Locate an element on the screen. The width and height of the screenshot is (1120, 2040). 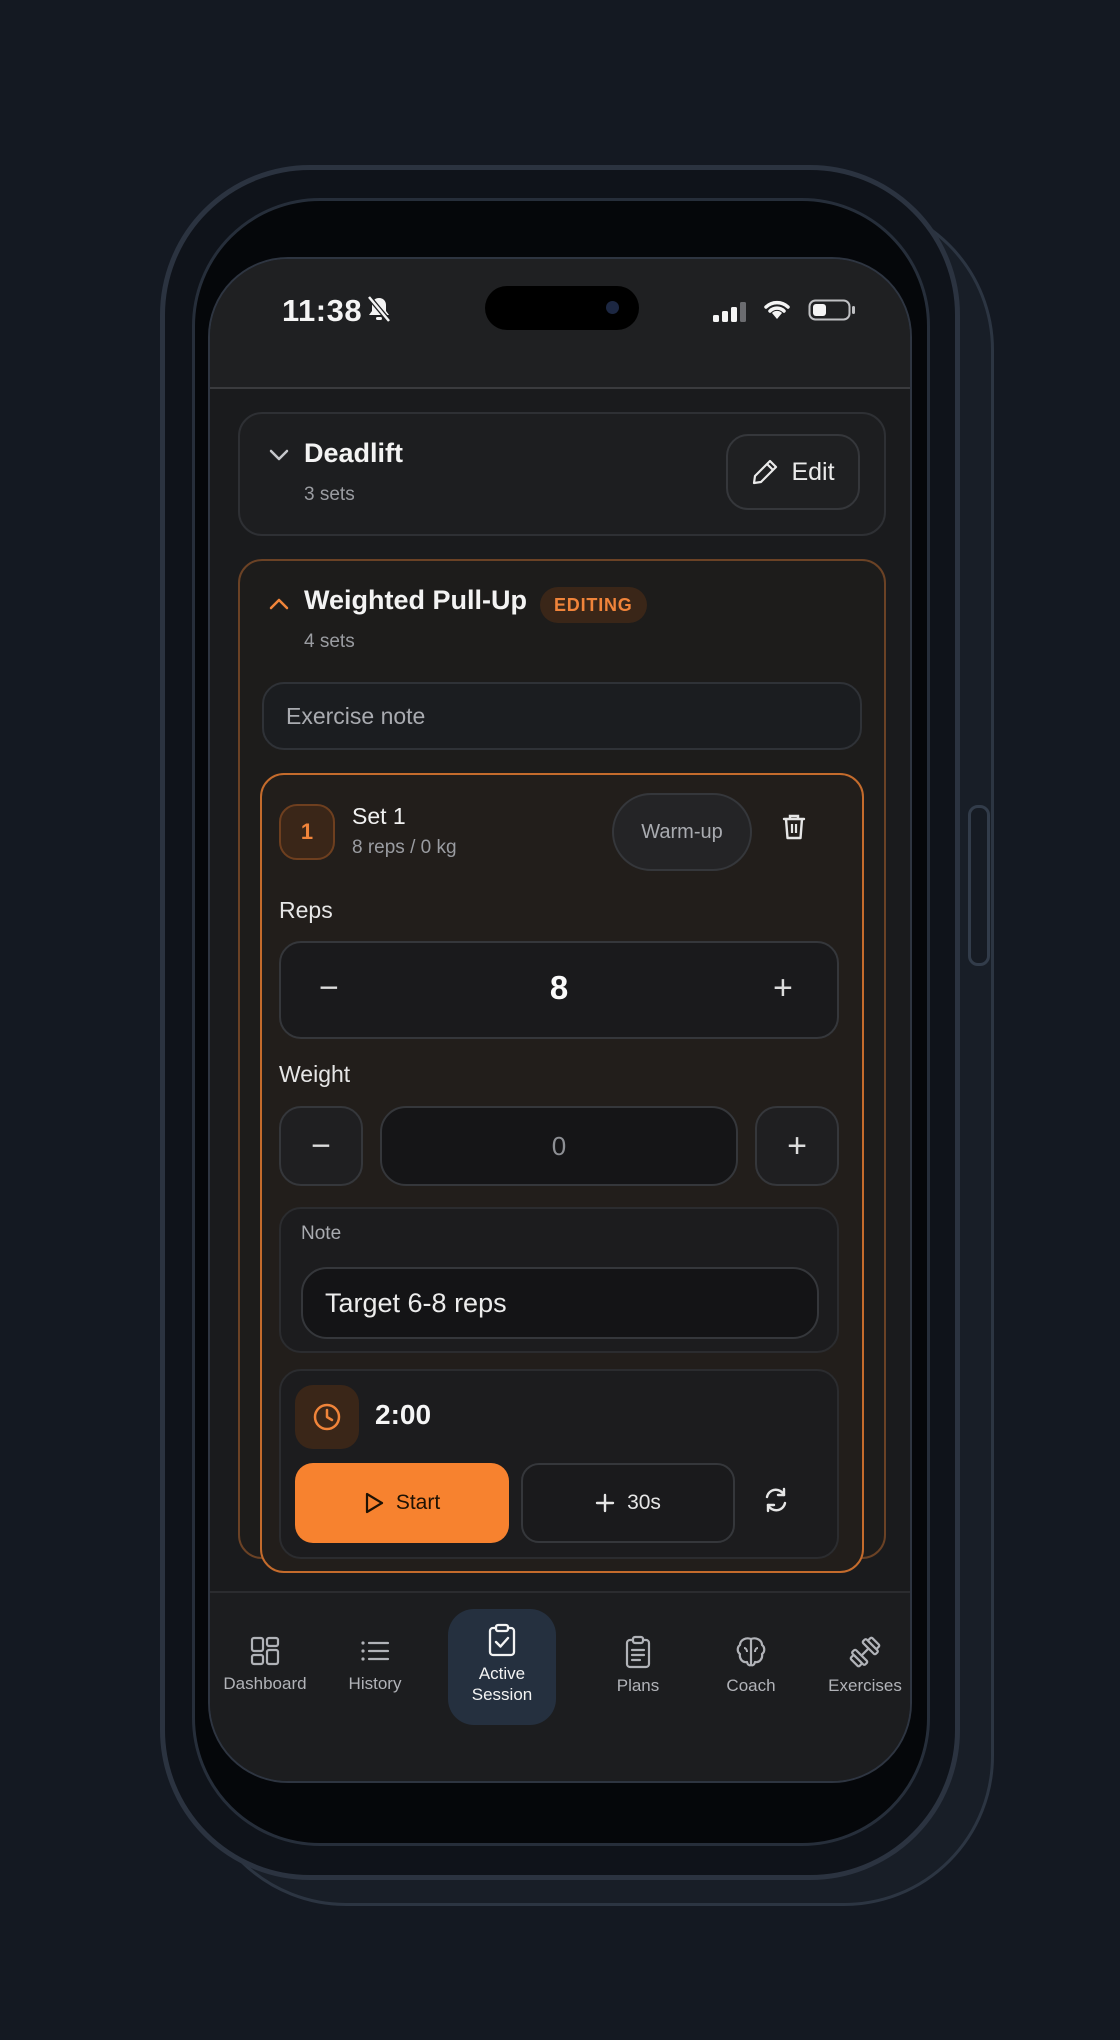
nav-item-dashboard: Dashboard is located at coordinates (265, 1653).